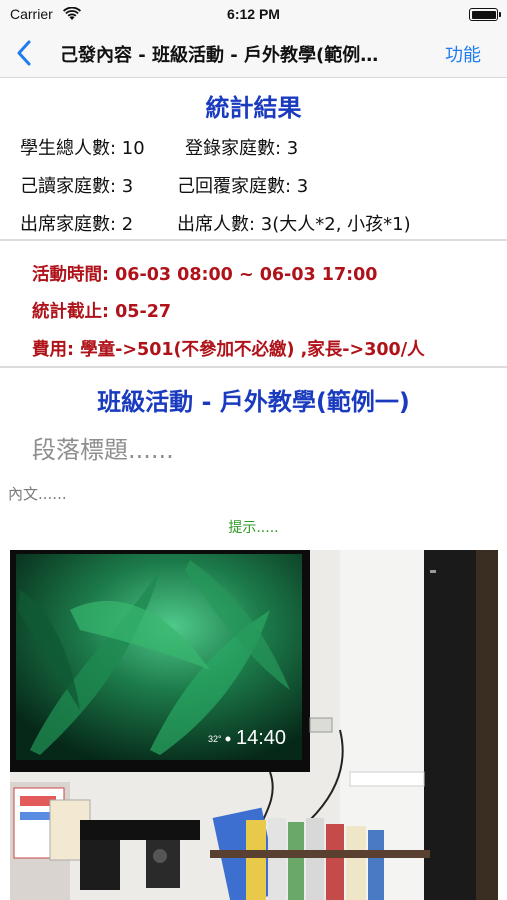 This screenshot has height=900, width=507. What do you see at coordinates (253, 108) in the screenshot?
I see `stats-title: 統計結果` at bounding box center [253, 108].